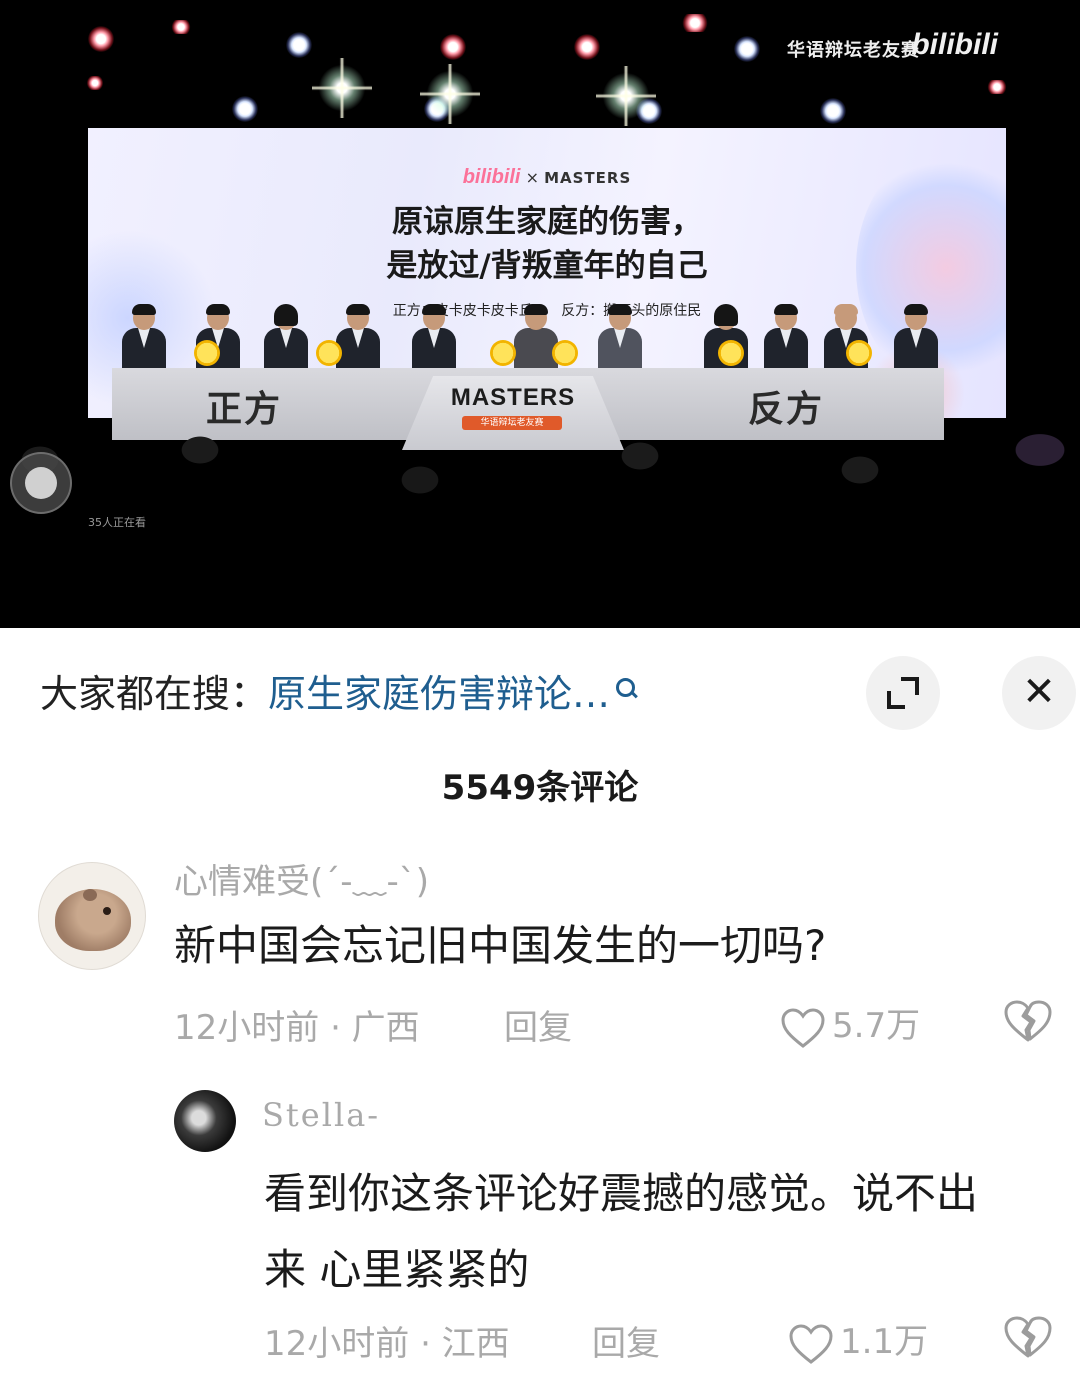 The image size is (1080, 1382). Describe the element at coordinates (154, 694) in the screenshot. I see `trending-search-label: 大家都在搜：` at that location.